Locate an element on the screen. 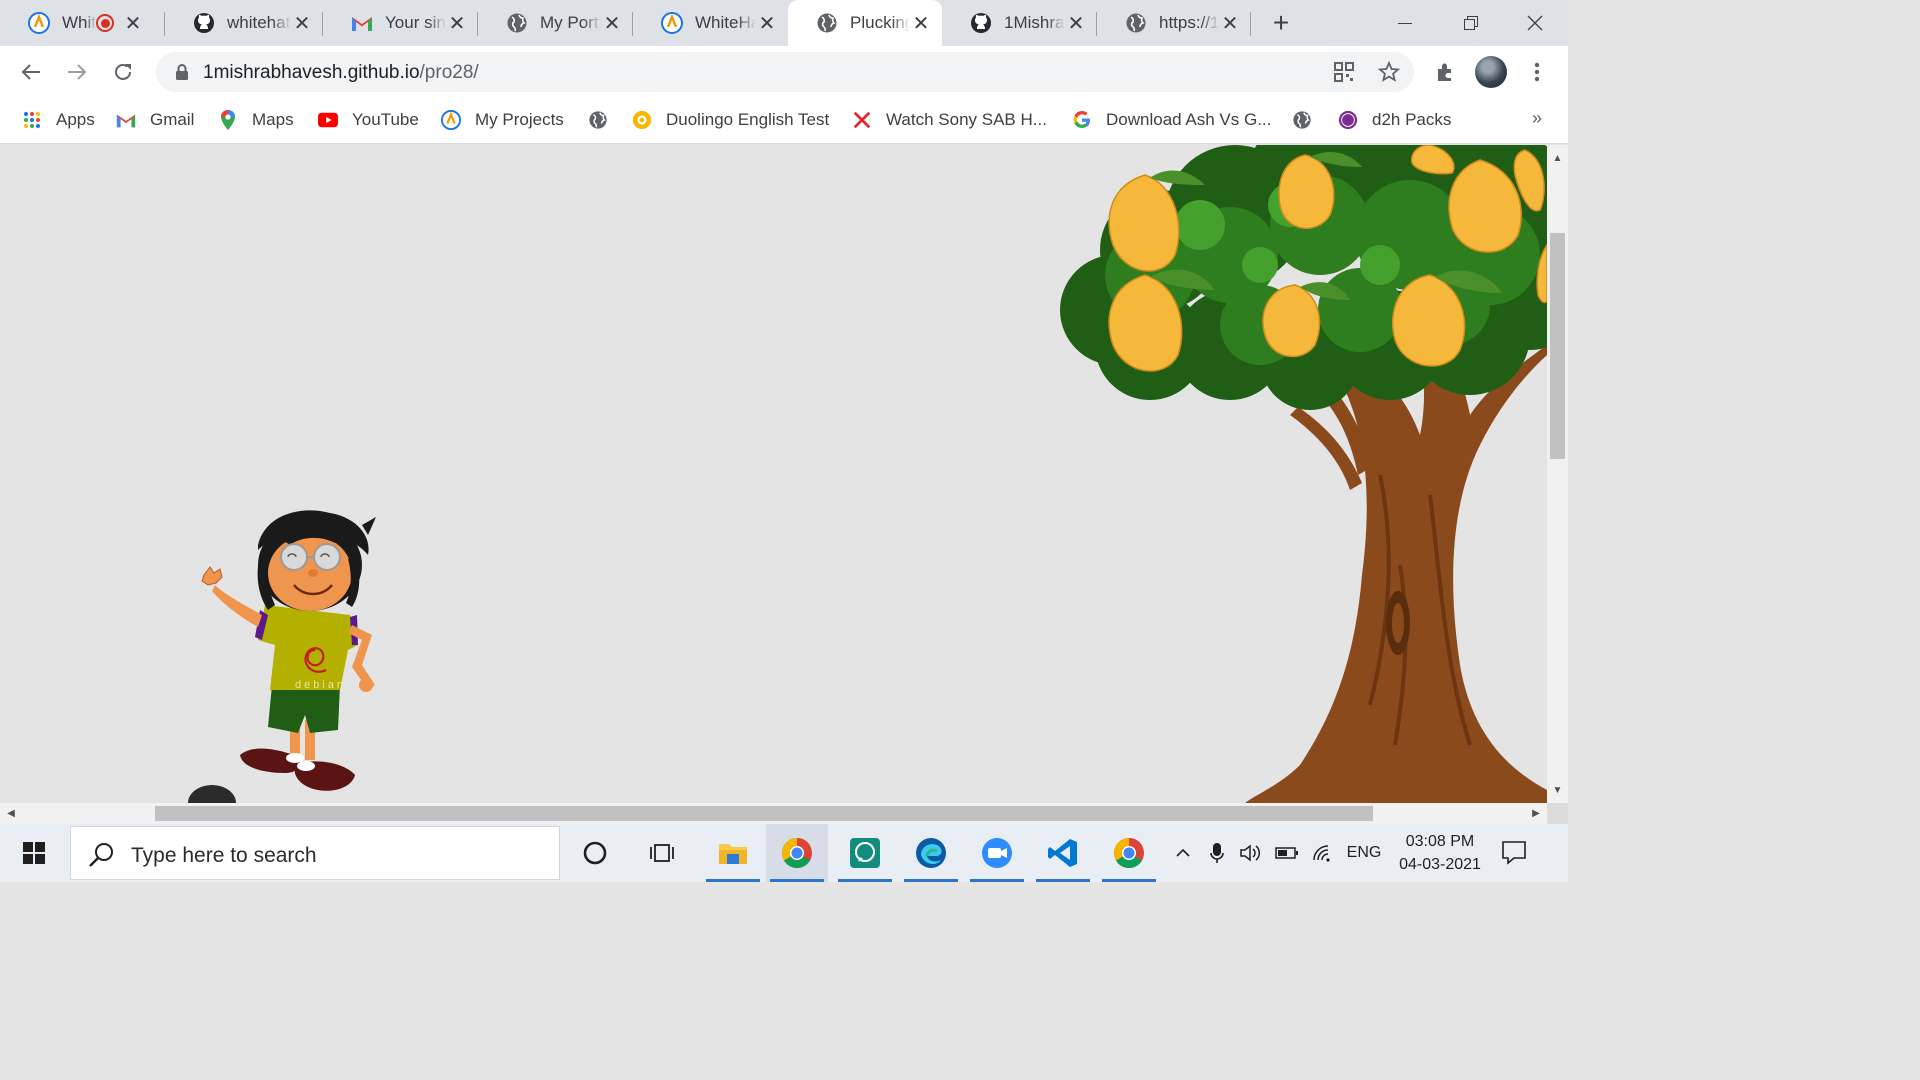  profile-avatar is located at coordinates (1491, 72).